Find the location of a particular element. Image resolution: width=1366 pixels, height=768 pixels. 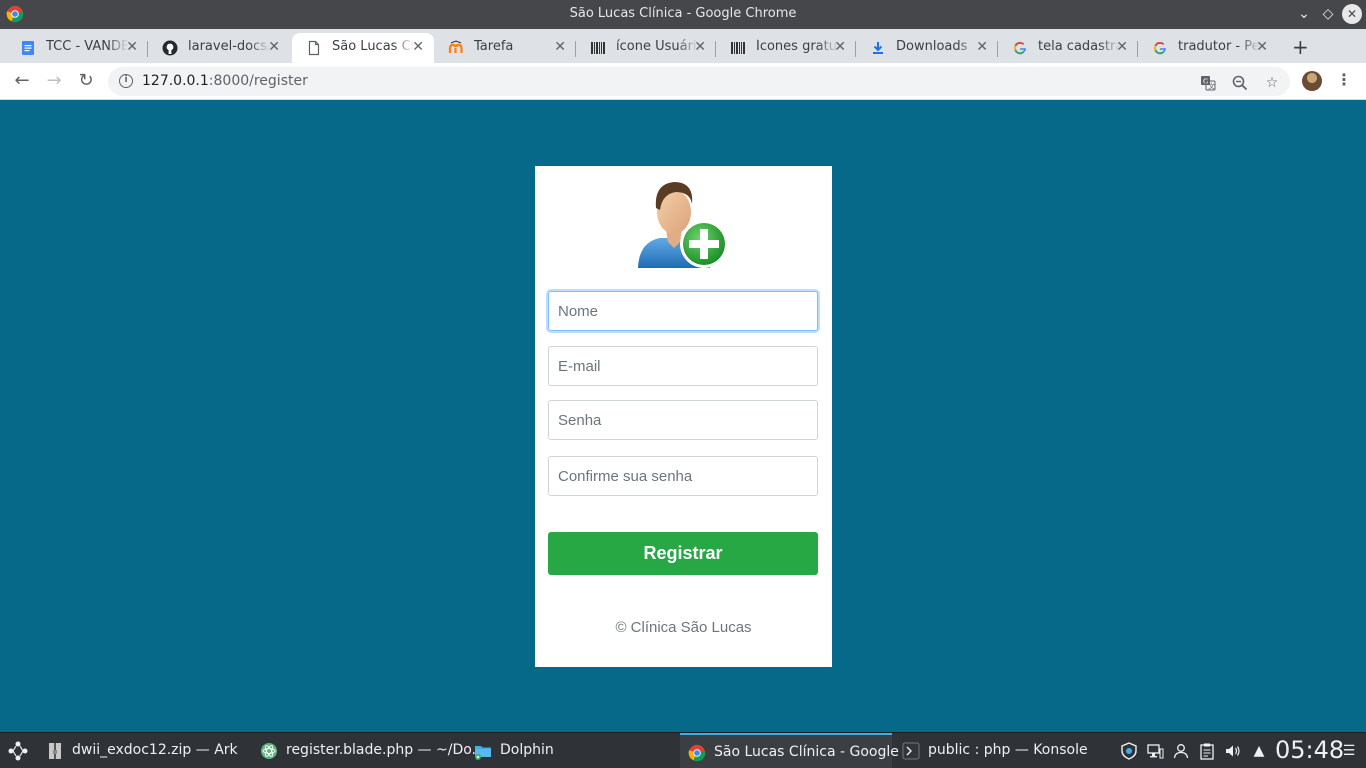

tab-tradutor: tradutor - Pe ✕ is located at coordinates (1208, 48).